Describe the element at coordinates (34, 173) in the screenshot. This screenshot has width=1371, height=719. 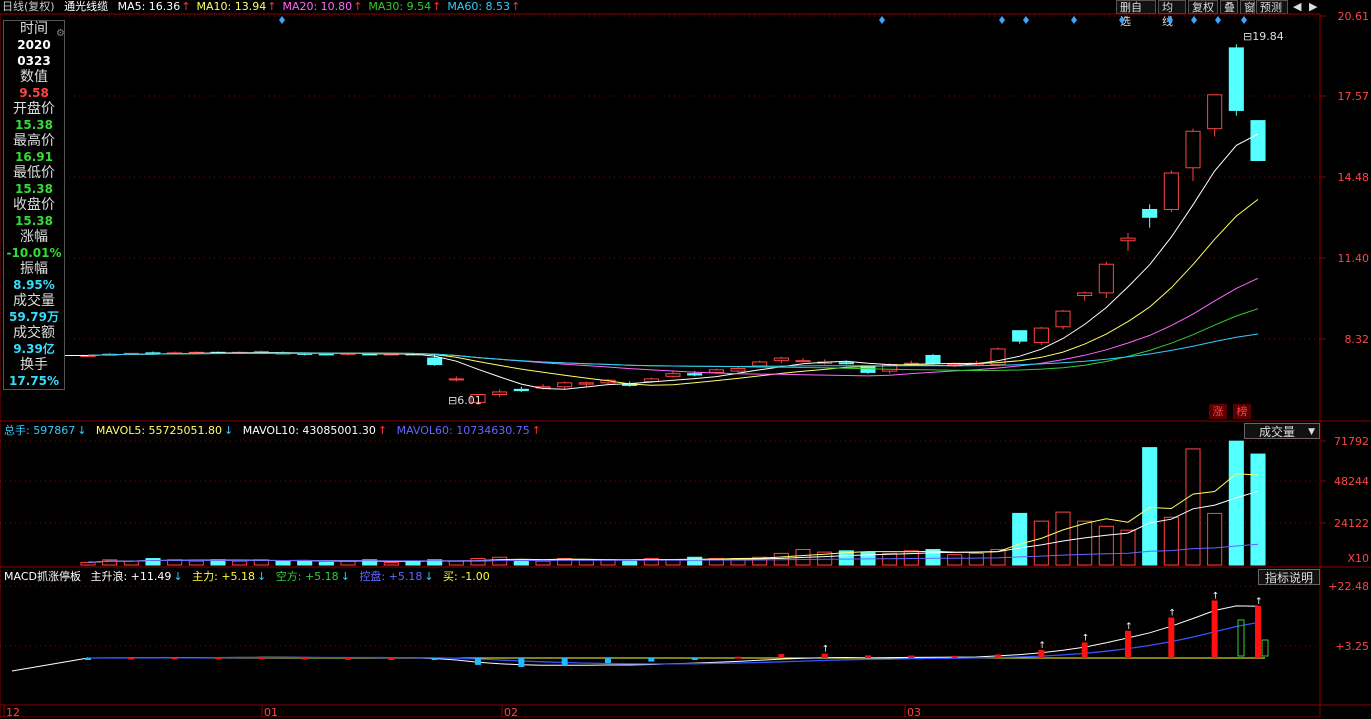
I see `low-label: 最低价` at that location.